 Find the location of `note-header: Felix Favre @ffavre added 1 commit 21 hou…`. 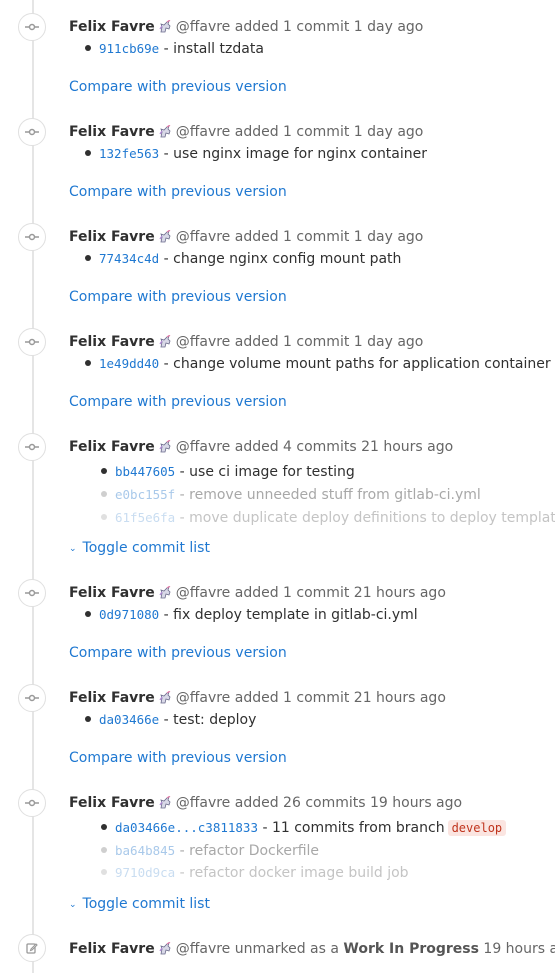

note-header: Felix Favre @ffavre added 1 commit 21 hou… is located at coordinates (257, 594).